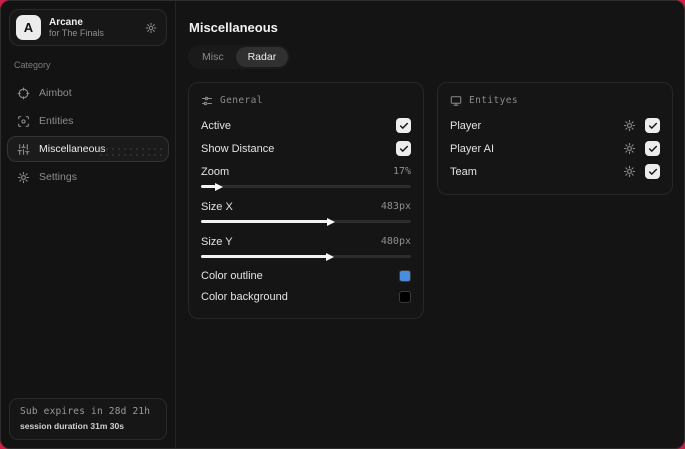 This screenshot has height=449, width=685. What do you see at coordinates (330, 221) in the screenshot?
I see `size-x-slider-thumb` at bounding box center [330, 221].